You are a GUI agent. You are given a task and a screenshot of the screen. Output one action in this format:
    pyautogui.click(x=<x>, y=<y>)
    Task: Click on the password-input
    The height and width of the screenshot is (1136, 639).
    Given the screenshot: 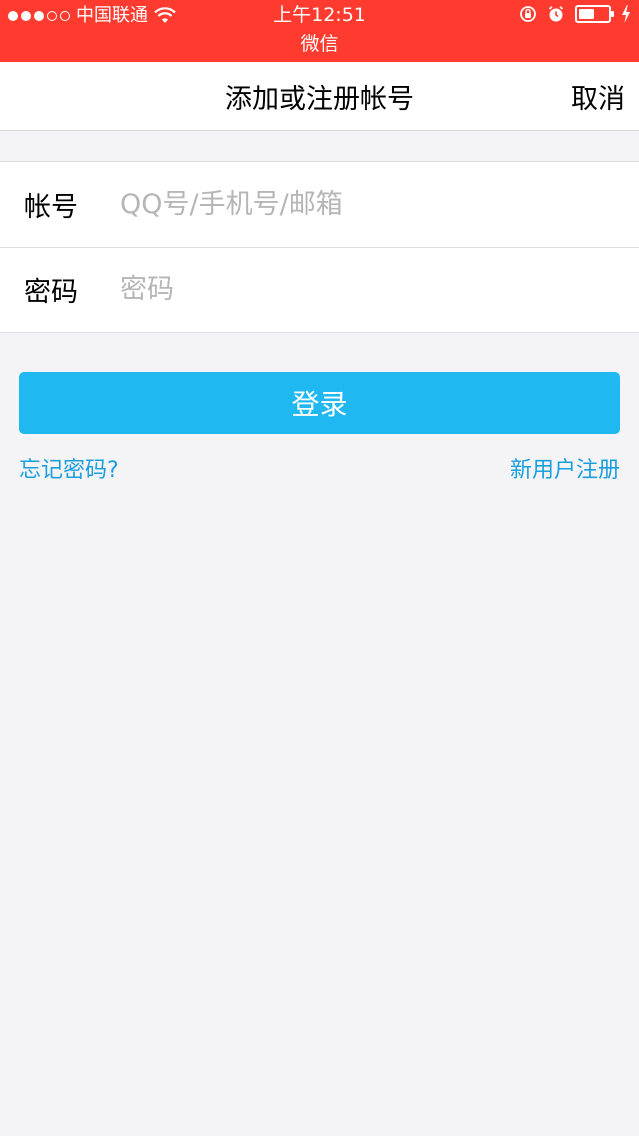 What is the action you would take?
    pyautogui.click(x=379, y=289)
    